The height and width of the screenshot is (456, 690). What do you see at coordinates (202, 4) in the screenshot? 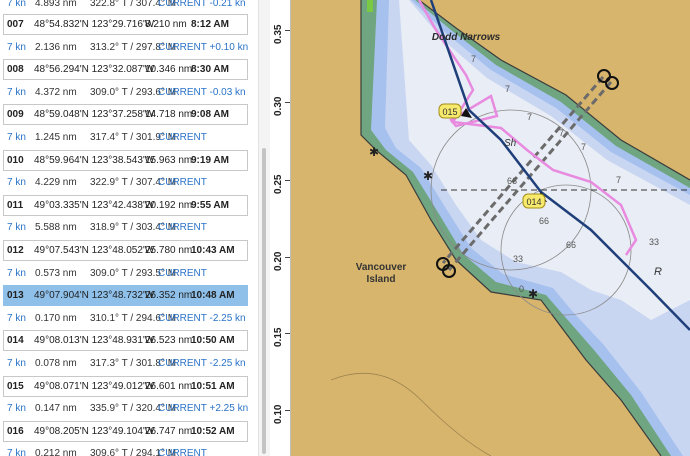
I see `leg-current: CURRENT -0.21 kn` at bounding box center [202, 4].